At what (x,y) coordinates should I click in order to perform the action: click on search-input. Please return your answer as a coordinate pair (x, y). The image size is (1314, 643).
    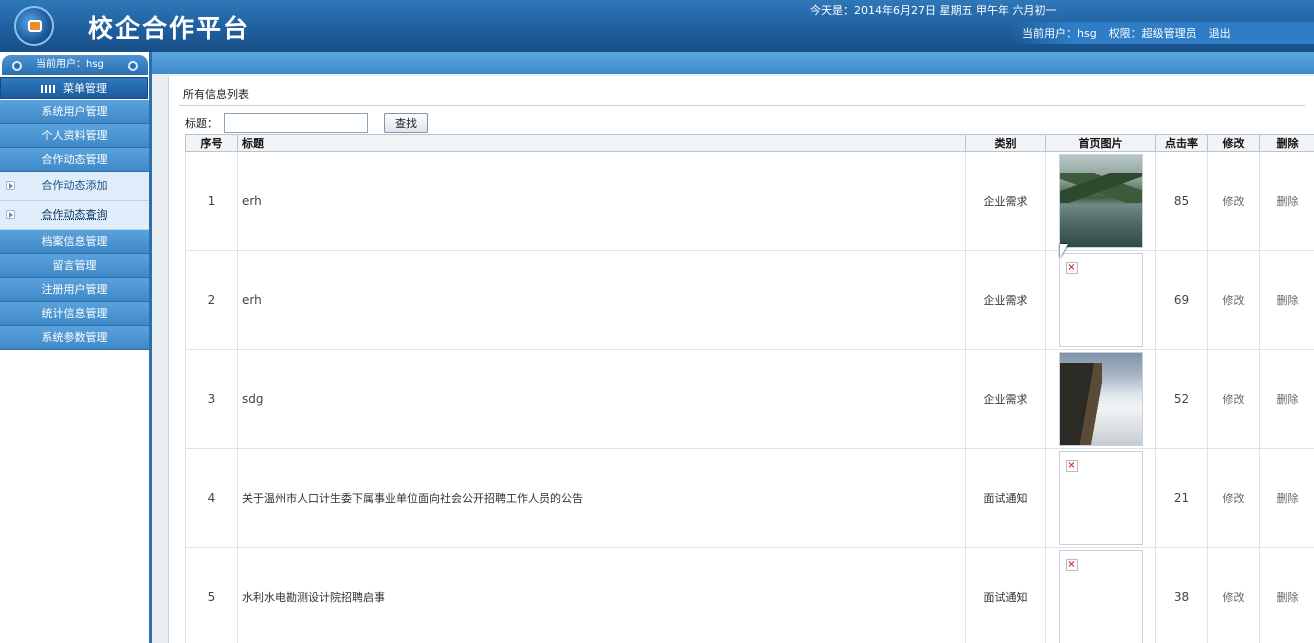
    Looking at the image, I should click on (296, 123).